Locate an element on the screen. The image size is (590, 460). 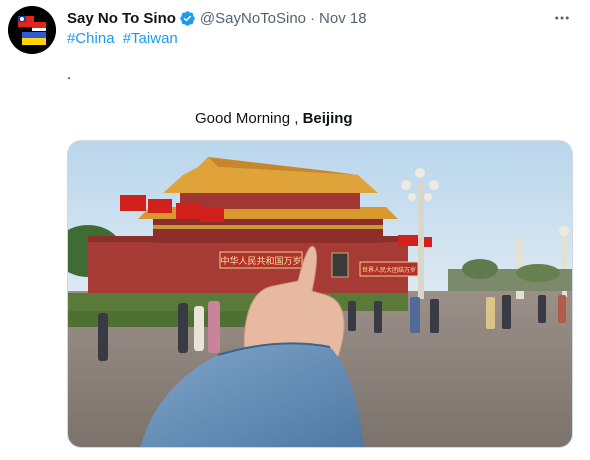
user-handle: @SayNoToSino is located at coordinates (253, 18).